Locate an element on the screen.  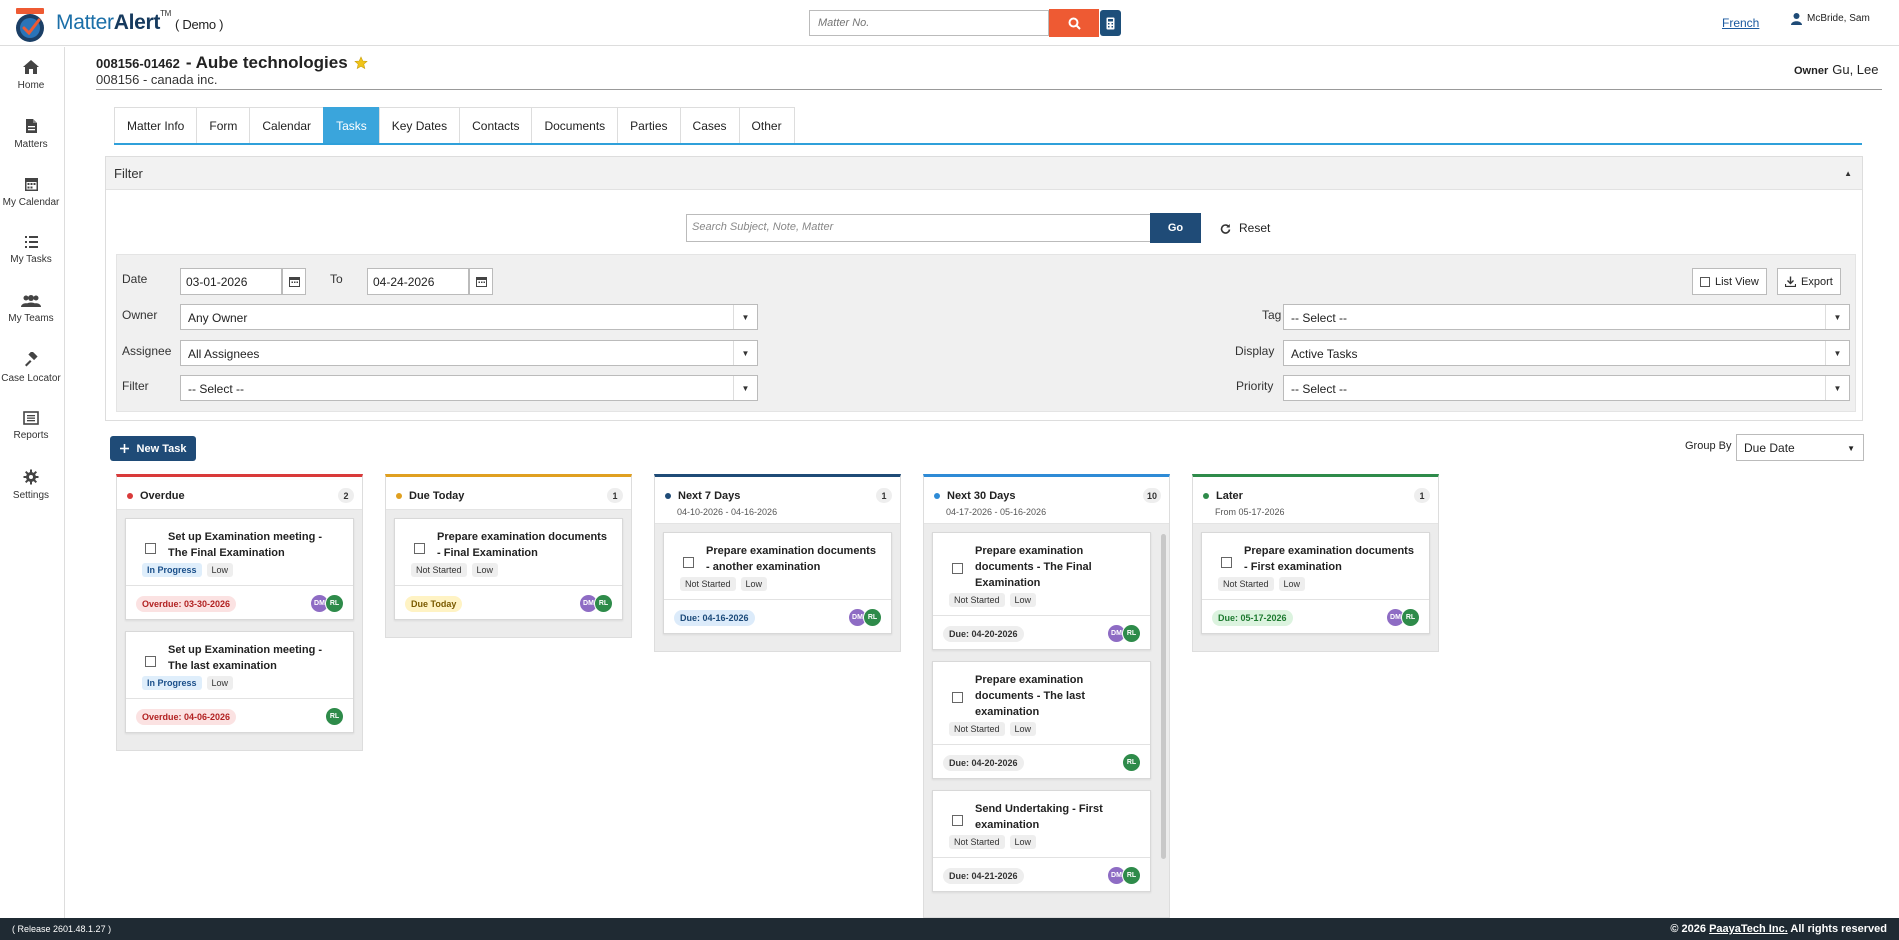
tab-key-dates: Key Dates is located at coordinates (419, 125).